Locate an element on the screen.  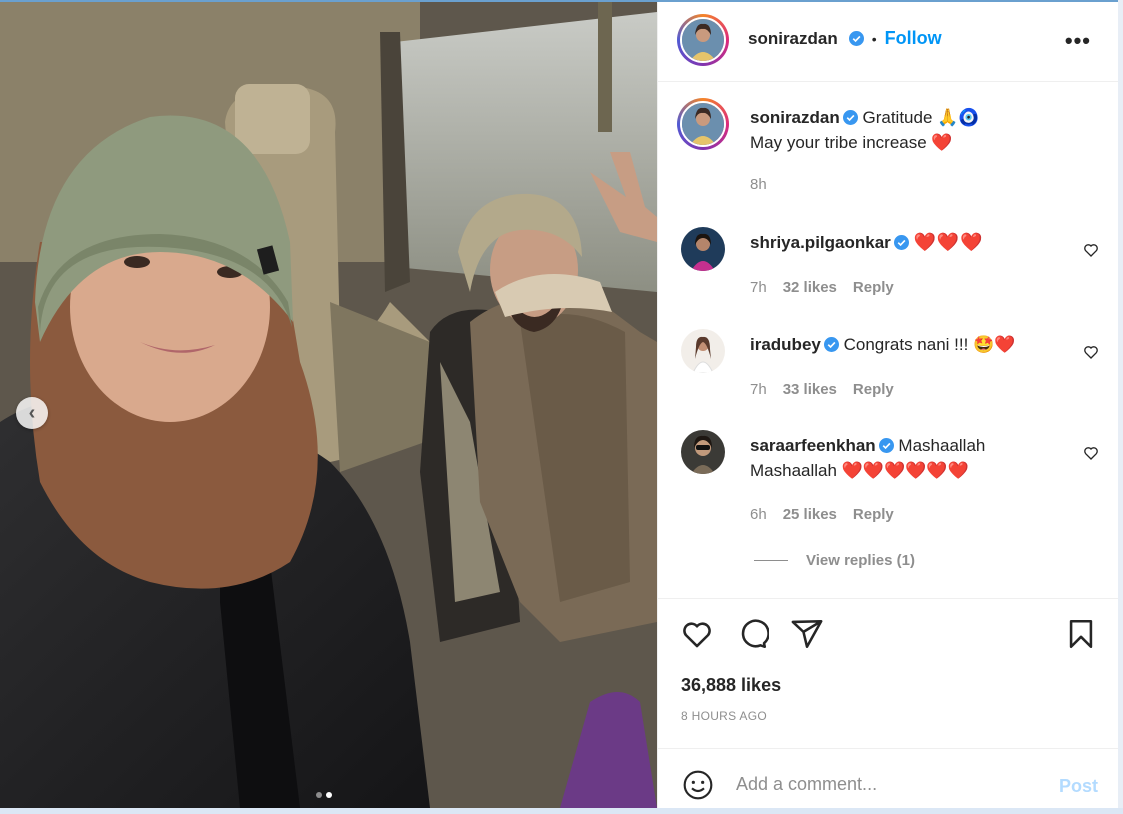
comment-username: saraarfeenkhan is located at coordinates (813, 445).